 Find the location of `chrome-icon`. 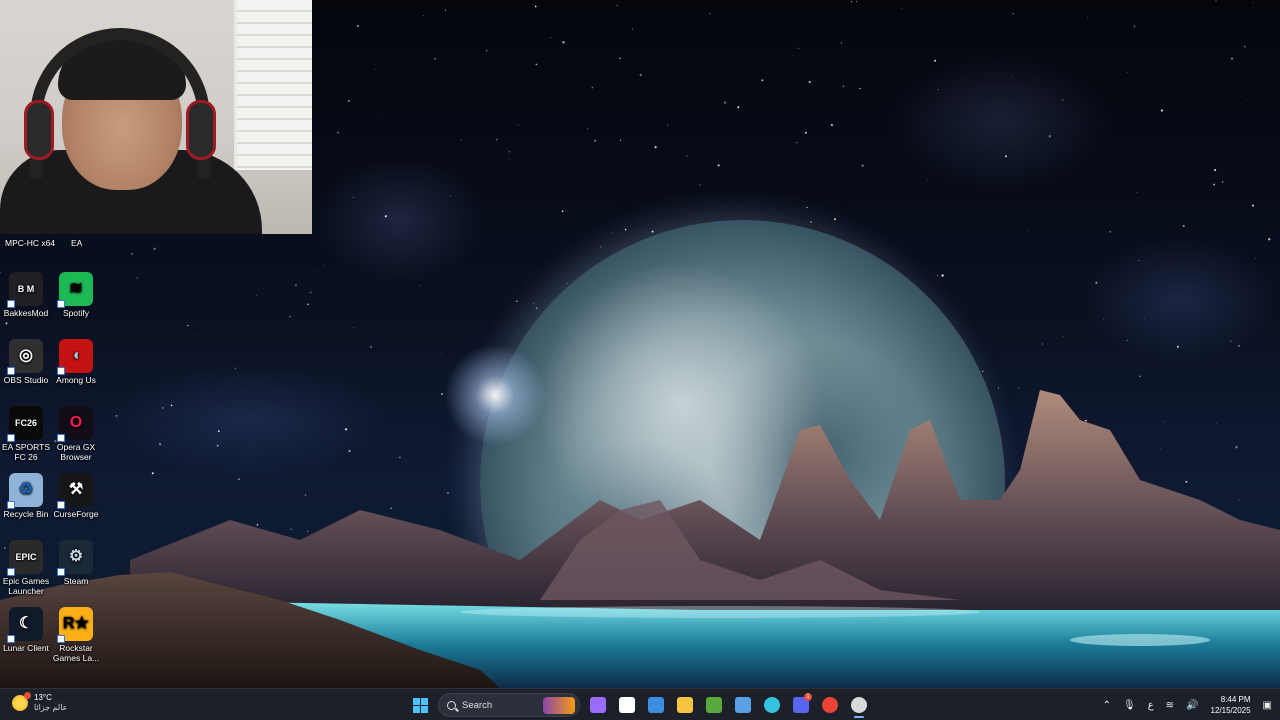

chrome-icon is located at coordinates (830, 705).